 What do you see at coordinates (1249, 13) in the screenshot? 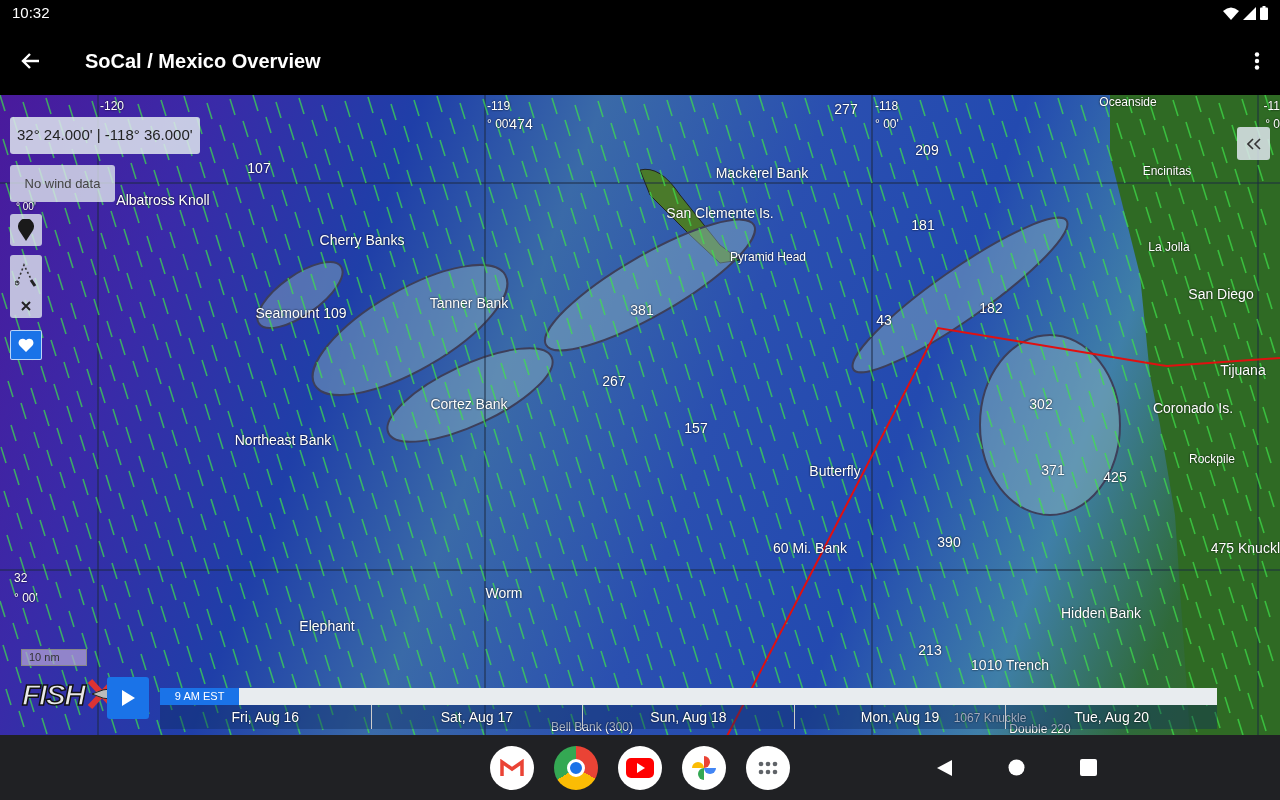
I see `signal-icon` at bounding box center [1249, 13].